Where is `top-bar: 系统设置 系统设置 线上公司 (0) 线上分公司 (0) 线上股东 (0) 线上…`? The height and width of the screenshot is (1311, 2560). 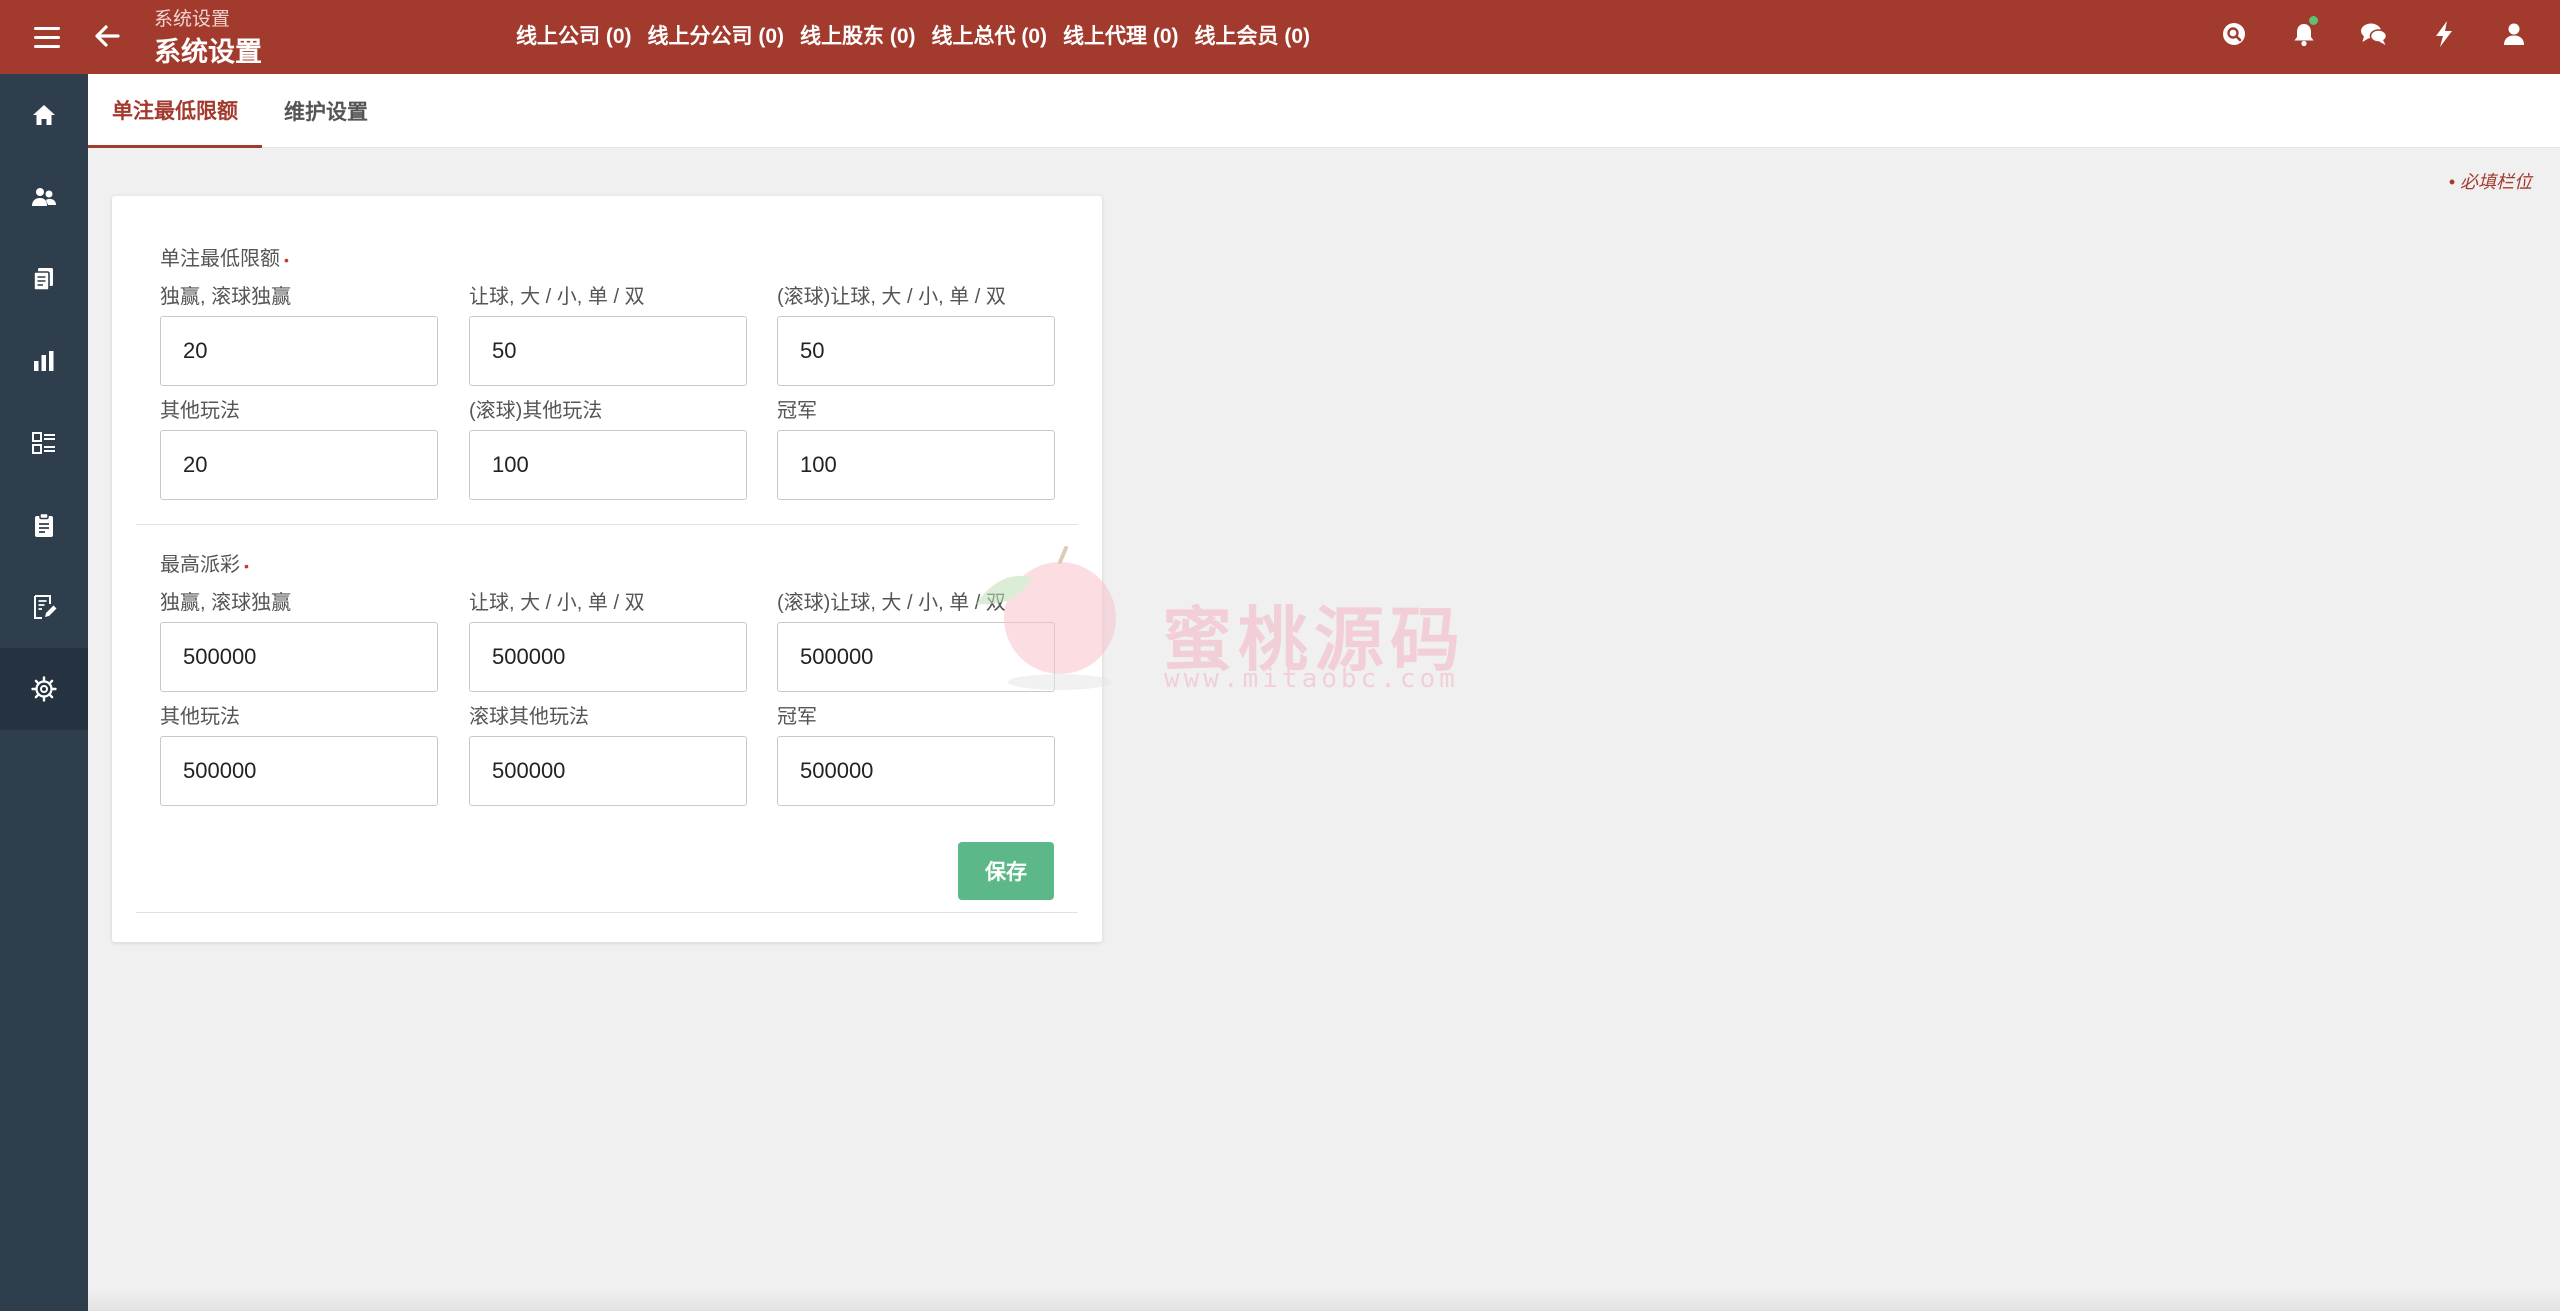 top-bar: 系统设置 系统设置 线上公司 (0) 线上分公司 (0) 线上股东 (0) 线上… is located at coordinates (1280, 37).